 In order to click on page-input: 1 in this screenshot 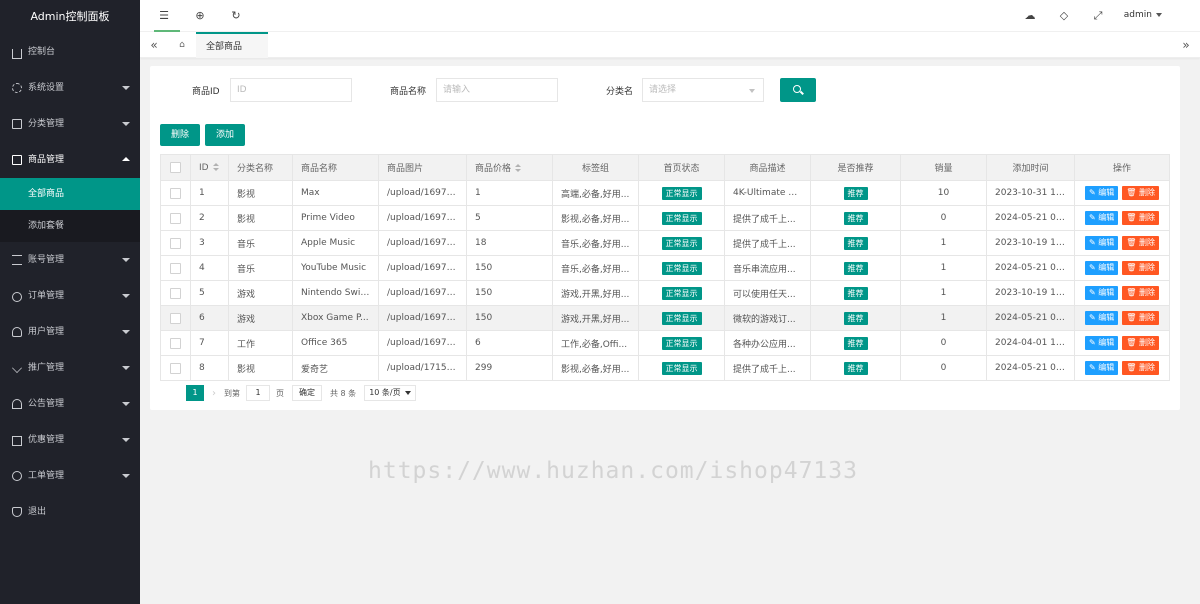, I will do `click(258, 393)`.